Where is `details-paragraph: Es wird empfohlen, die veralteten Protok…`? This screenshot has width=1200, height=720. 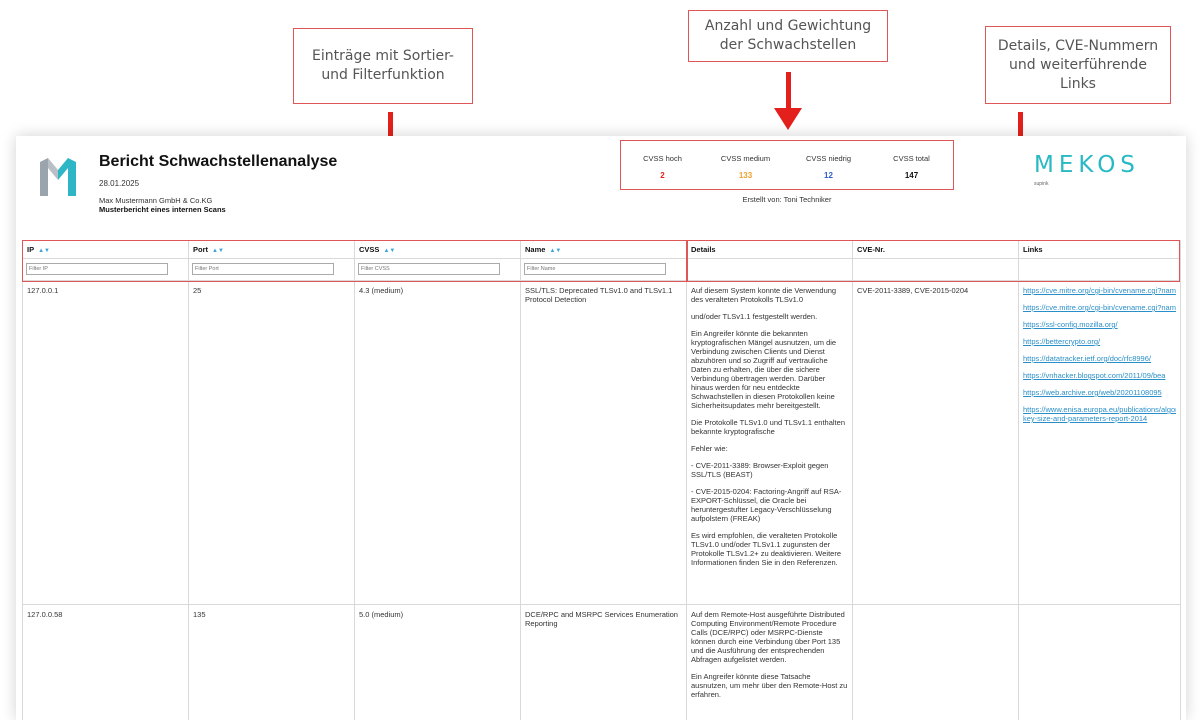 details-paragraph: Es wird empfohlen, die veralteten Protok… is located at coordinates (766, 549).